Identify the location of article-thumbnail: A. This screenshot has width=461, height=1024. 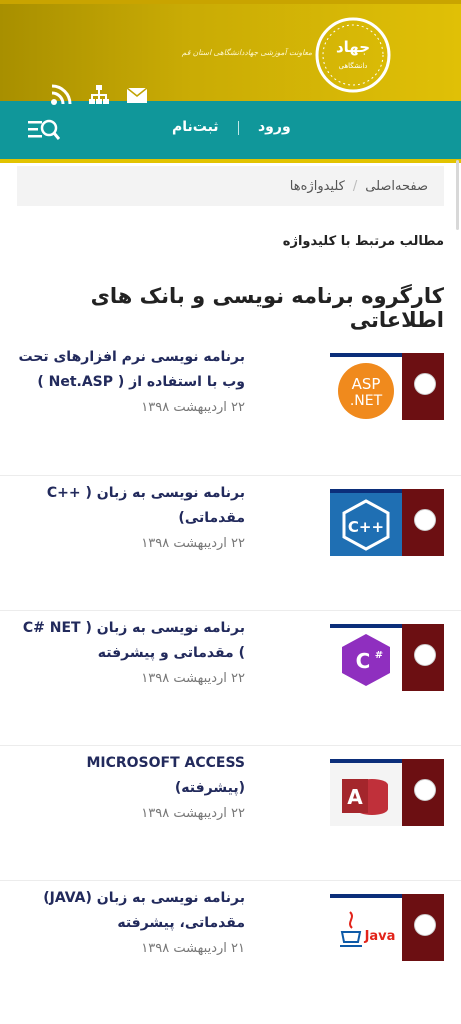
(387, 792).